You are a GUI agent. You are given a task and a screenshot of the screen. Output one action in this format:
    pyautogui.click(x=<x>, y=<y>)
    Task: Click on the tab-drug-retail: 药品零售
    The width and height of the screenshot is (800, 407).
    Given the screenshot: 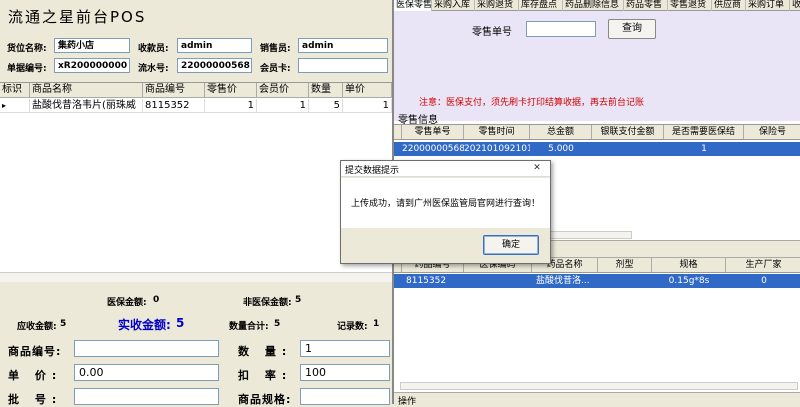 What is the action you would take?
    pyautogui.click(x=646, y=5)
    